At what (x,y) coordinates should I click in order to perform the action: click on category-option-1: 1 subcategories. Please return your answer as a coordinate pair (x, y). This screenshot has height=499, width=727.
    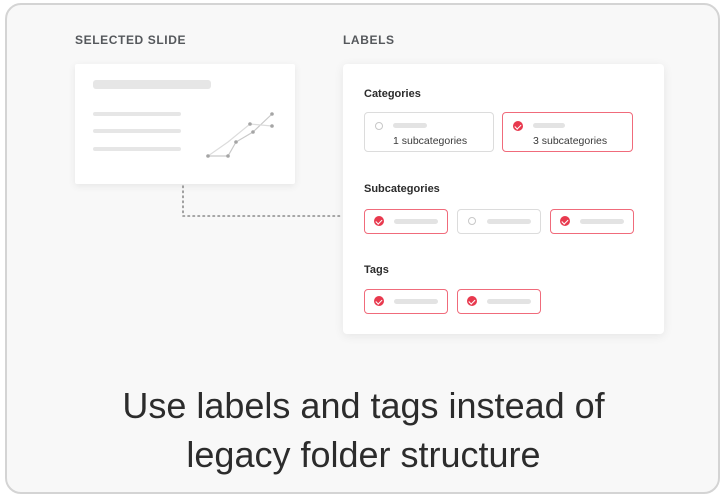
    Looking at the image, I should click on (429, 132).